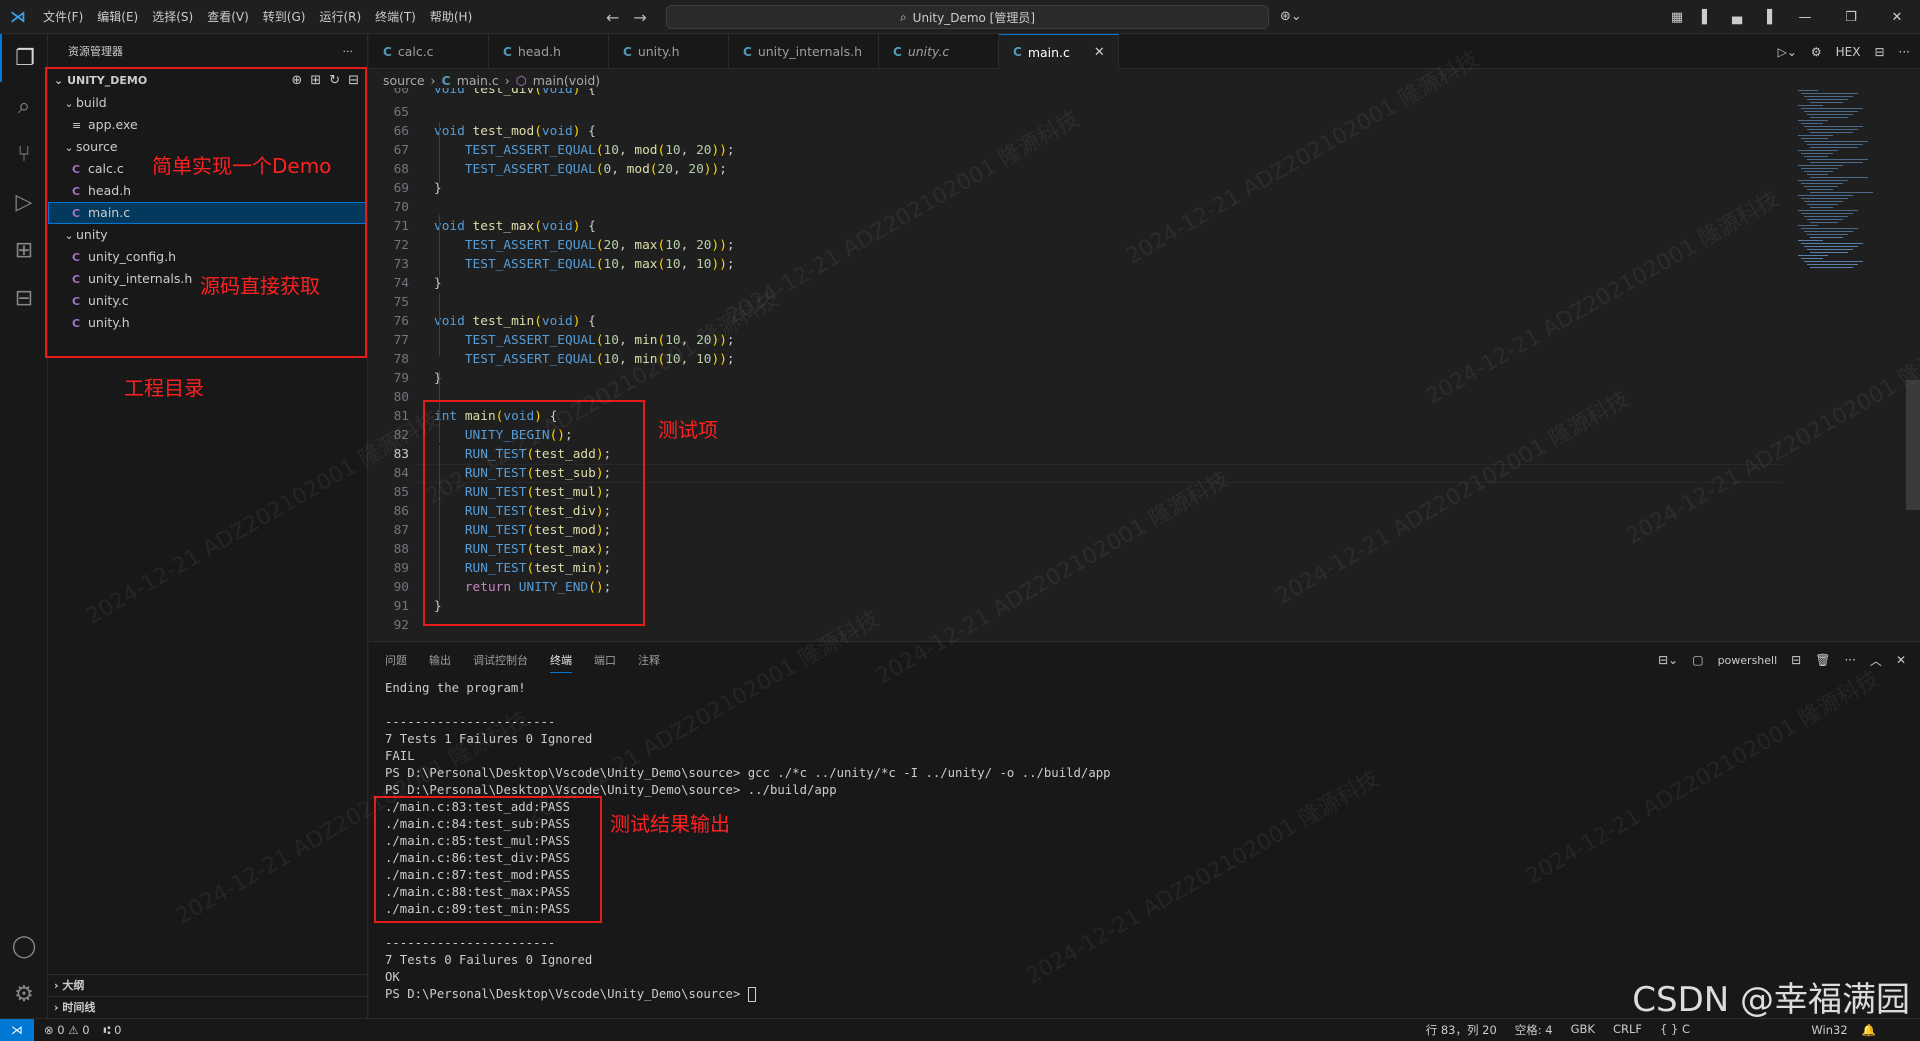 The image size is (1920, 1041). What do you see at coordinates (1805, 17) in the screenshot?
I see `minimize-icon: —` at bounding box center [1805, 17].